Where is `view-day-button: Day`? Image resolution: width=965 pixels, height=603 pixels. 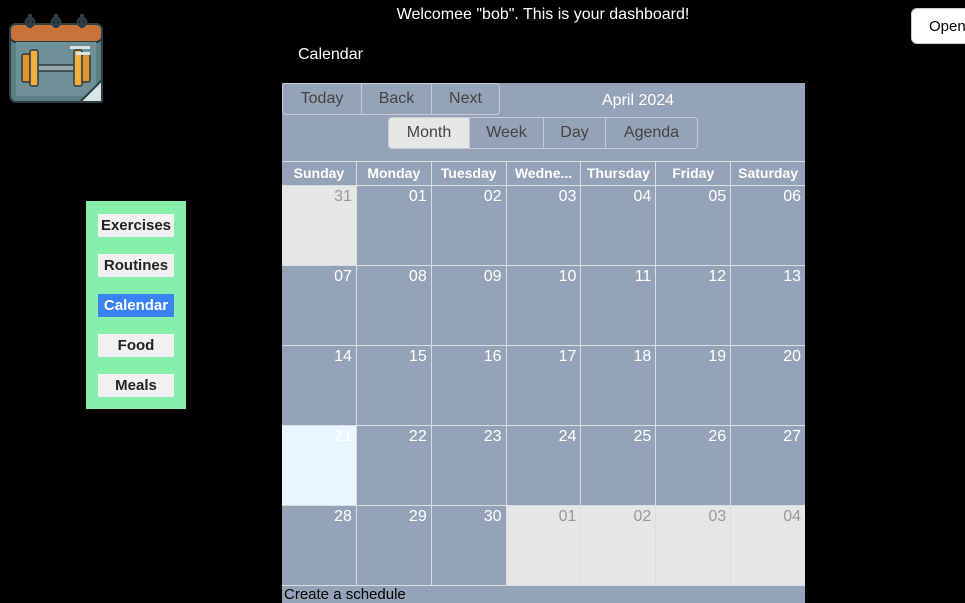 view-day-button: Day is located at coordinates (575, 133).